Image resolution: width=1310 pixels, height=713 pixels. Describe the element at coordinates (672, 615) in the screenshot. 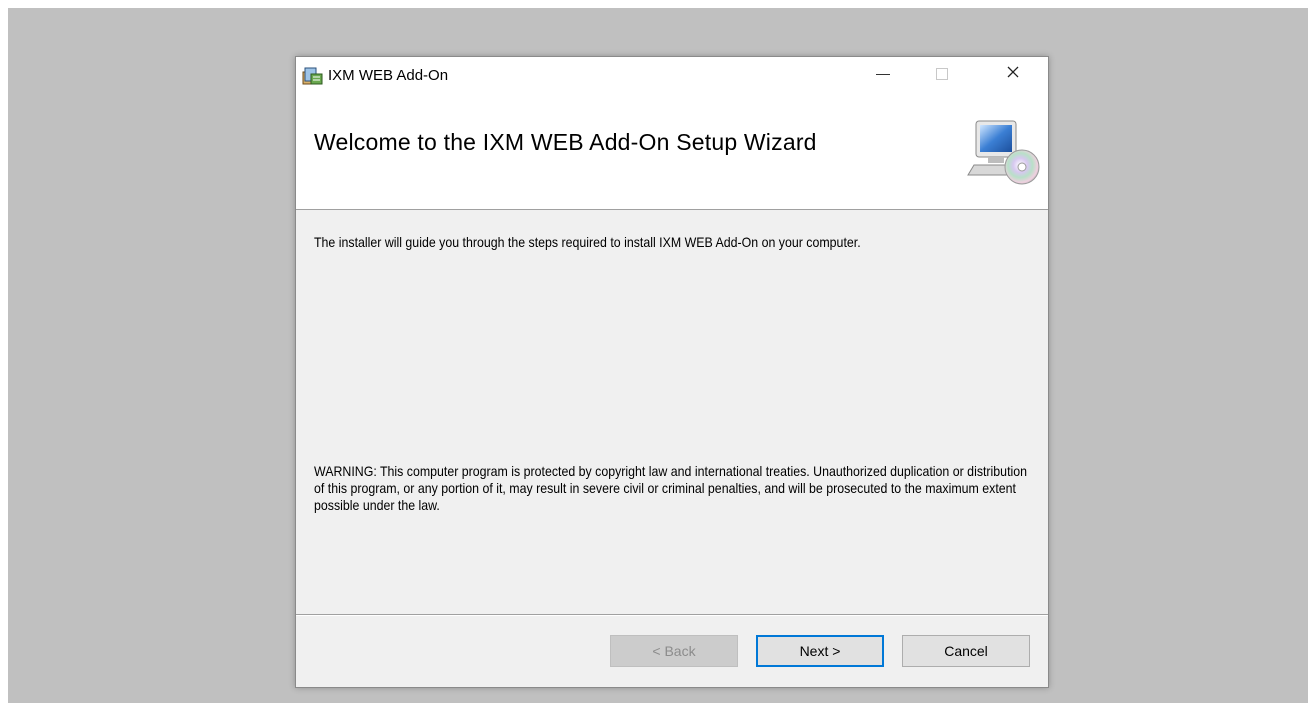

I see `footer-divider` at that location.